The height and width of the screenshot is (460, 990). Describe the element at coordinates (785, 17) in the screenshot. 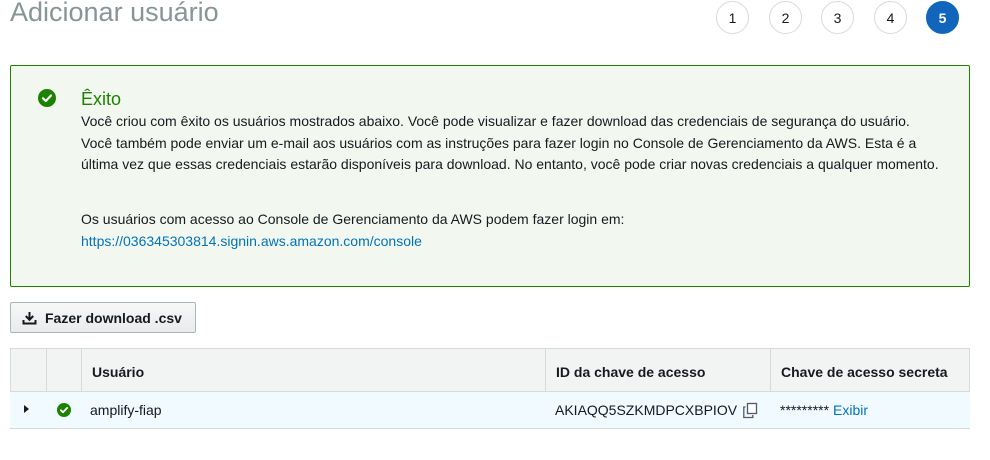

I see `step-2: 2` at that location.